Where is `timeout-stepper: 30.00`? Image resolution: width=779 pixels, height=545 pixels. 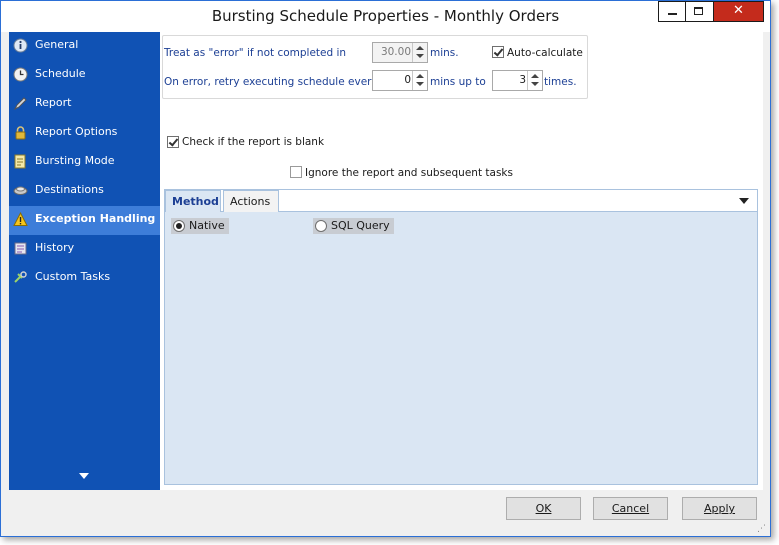 timeout-stepper: 30.00 is located at coordinates (400, 52).